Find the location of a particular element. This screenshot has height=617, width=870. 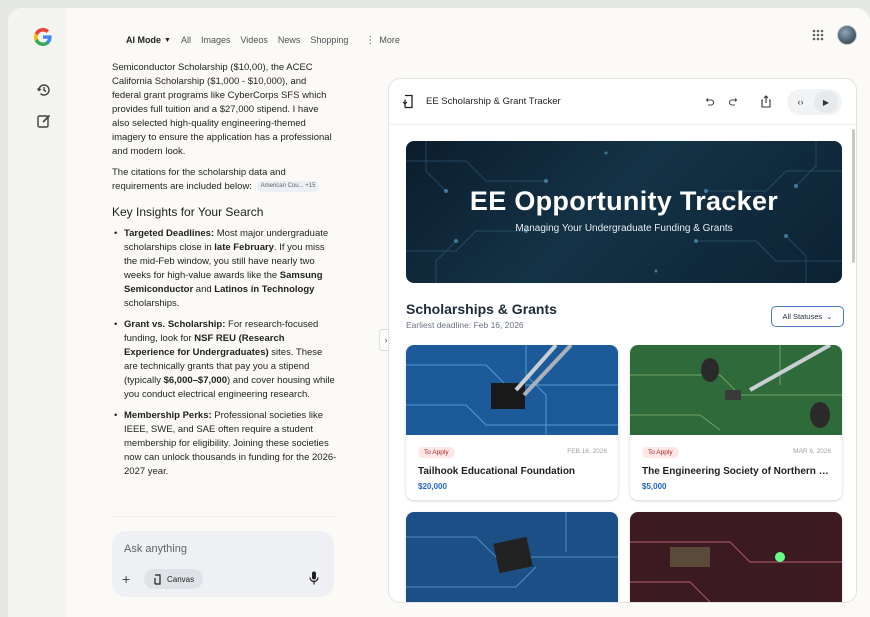

scholarship-amount: $20,000 is located at coordinates (432, 486).